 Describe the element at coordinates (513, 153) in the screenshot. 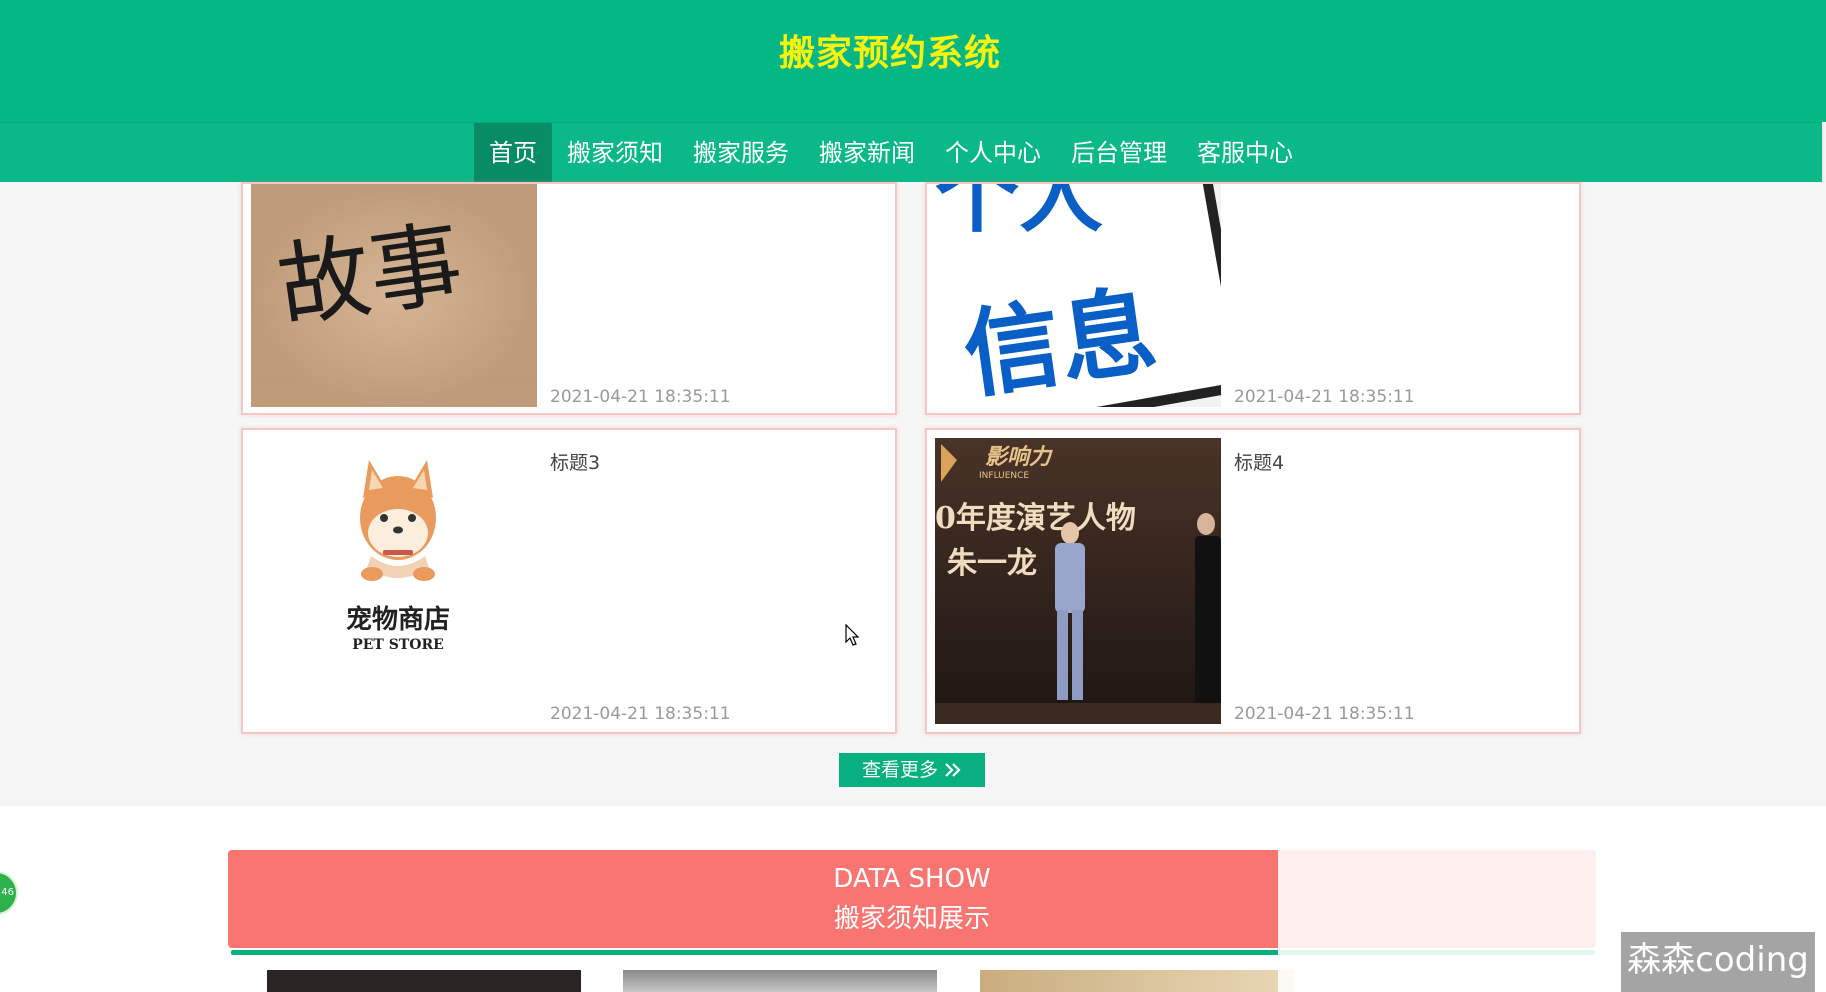

I see `nav-item-home: 首页` at that location.